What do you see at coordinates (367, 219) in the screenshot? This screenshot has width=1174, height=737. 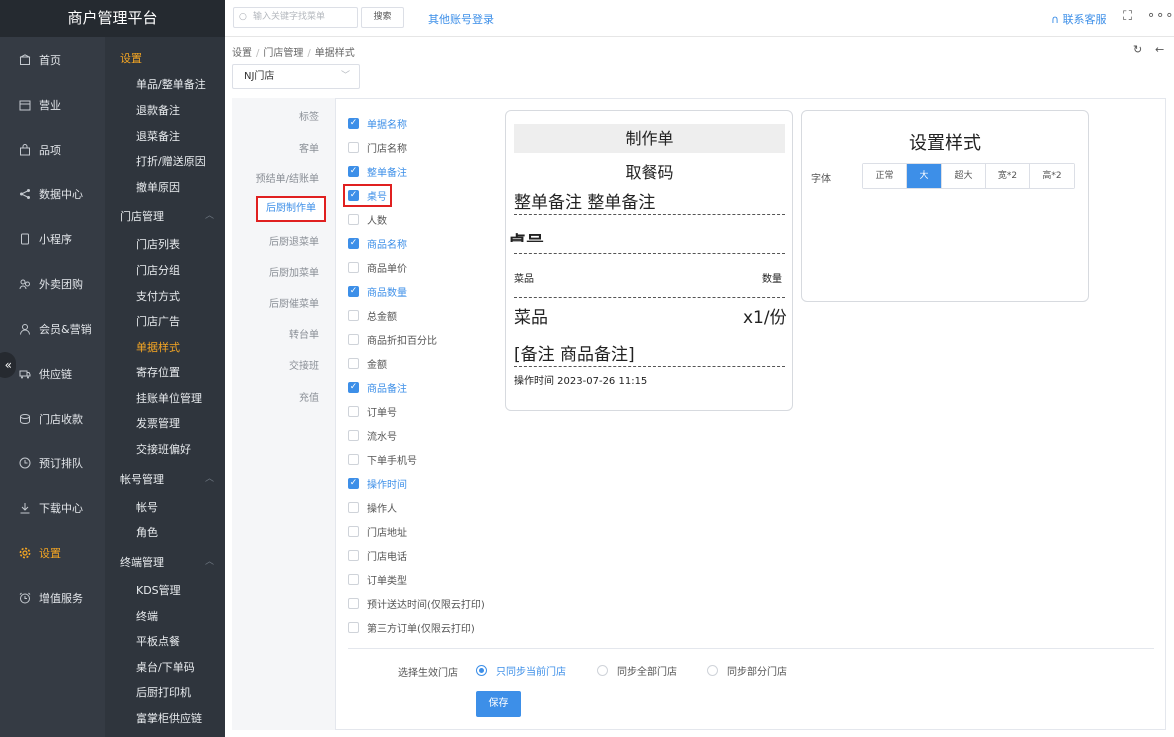 I see `field-option: 人数` at bounding box center [367, 219].